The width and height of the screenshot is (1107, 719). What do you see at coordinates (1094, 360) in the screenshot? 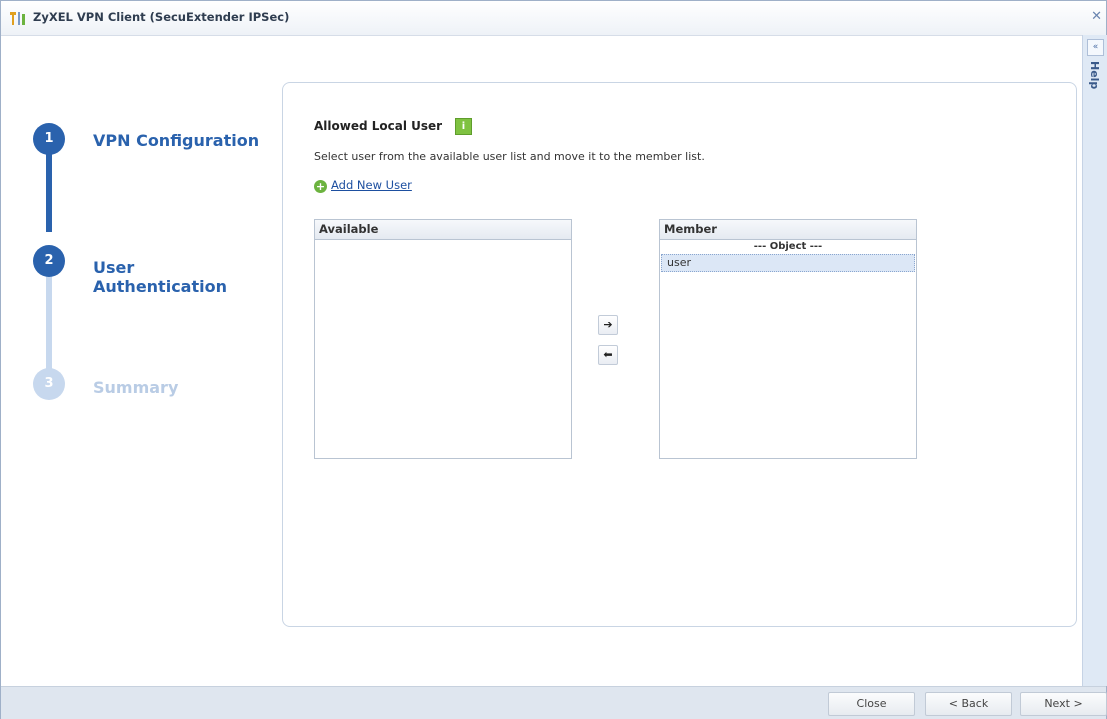
I see `help-panel: « Help` at bounding box center [1094, 360].